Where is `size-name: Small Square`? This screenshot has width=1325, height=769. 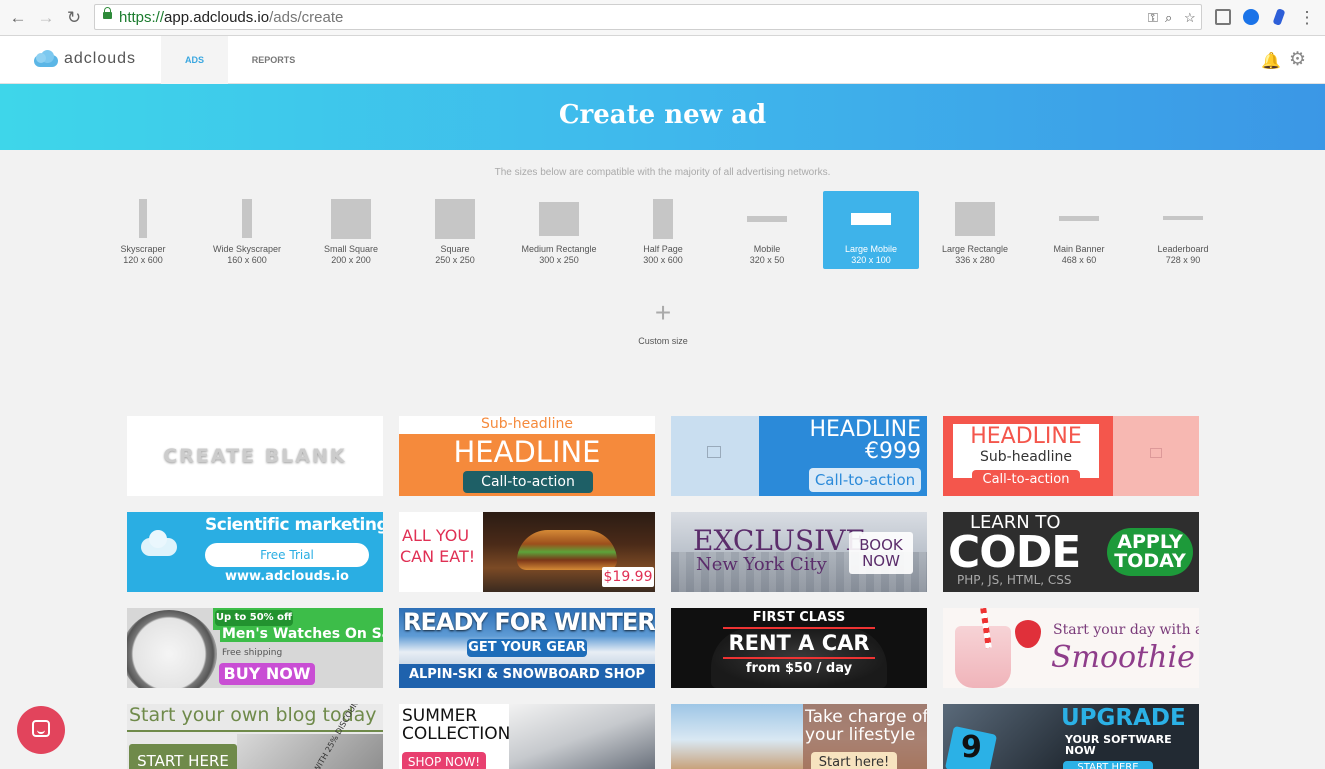 size-name: Small Square is located at coordinates (351, 249).